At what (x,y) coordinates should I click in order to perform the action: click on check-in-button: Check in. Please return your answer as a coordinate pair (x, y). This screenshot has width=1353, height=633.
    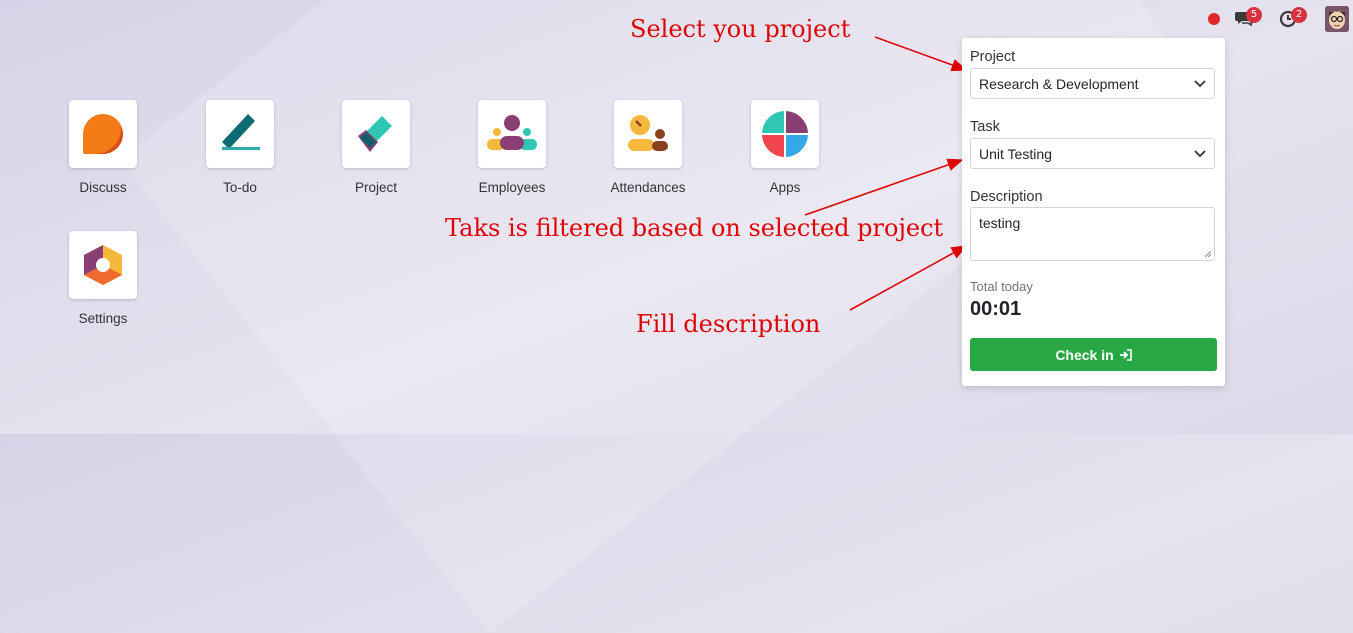
    Looking at the image, I should click on (1093, 354).